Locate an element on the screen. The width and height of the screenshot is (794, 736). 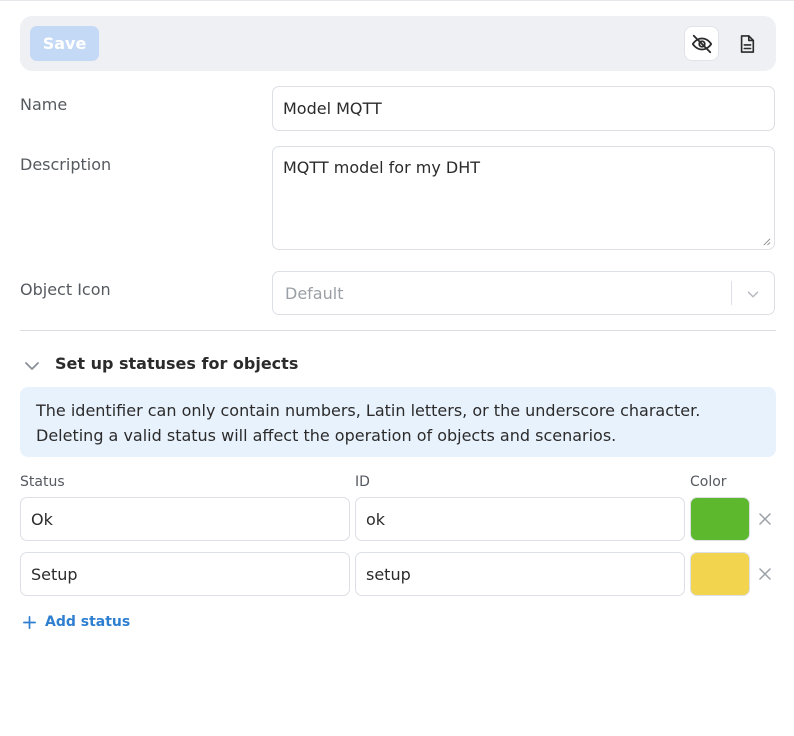
status-name-input: Ok is located at coordinates (185, 519).